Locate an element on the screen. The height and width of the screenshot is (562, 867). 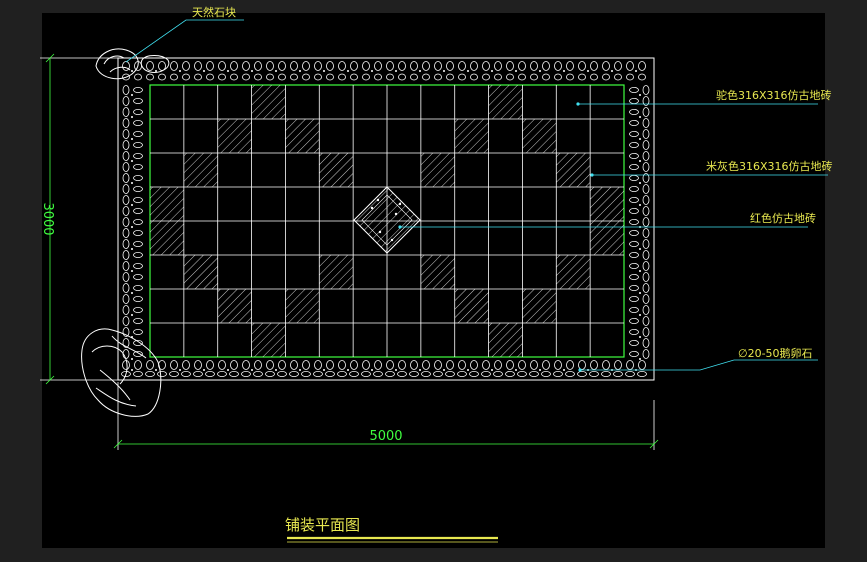
drawing-title: 铺装平面图 is located at coordinates (322, 525).